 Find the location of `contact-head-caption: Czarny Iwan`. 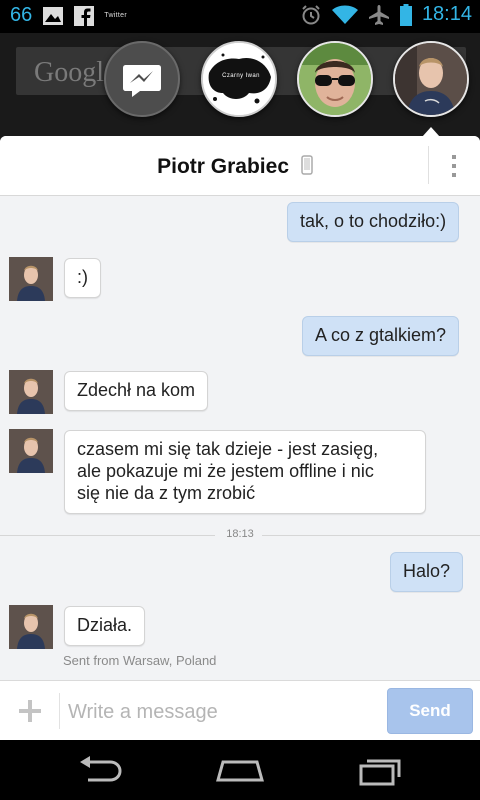

contact-head-caption: Czarny Iwan is located at coordinates (241, 76).